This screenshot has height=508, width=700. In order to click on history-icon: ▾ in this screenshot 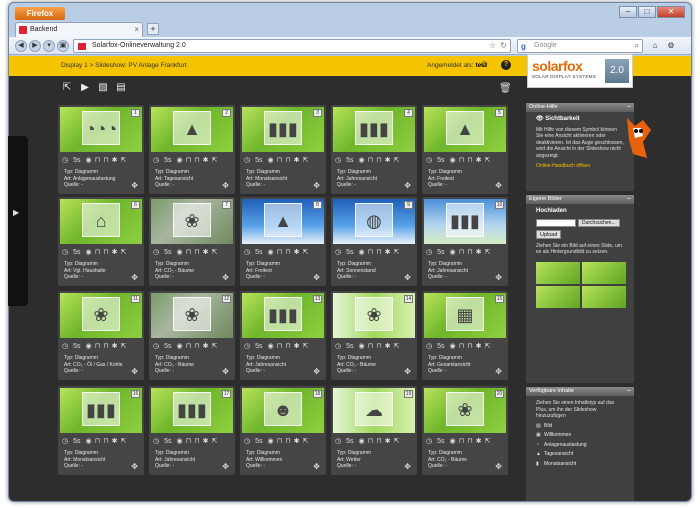, I will do `click(49, 46)`.